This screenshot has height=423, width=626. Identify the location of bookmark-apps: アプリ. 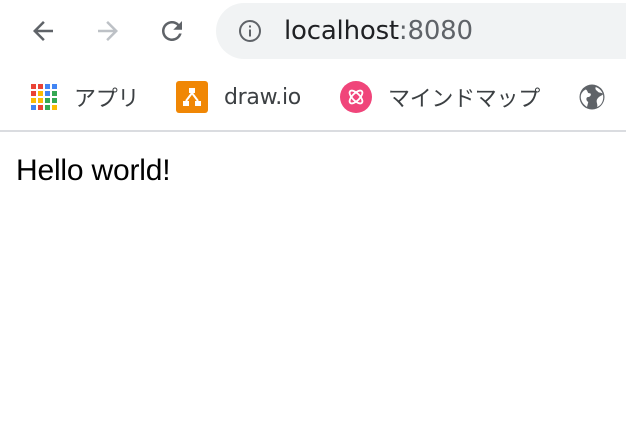
(84, 97).